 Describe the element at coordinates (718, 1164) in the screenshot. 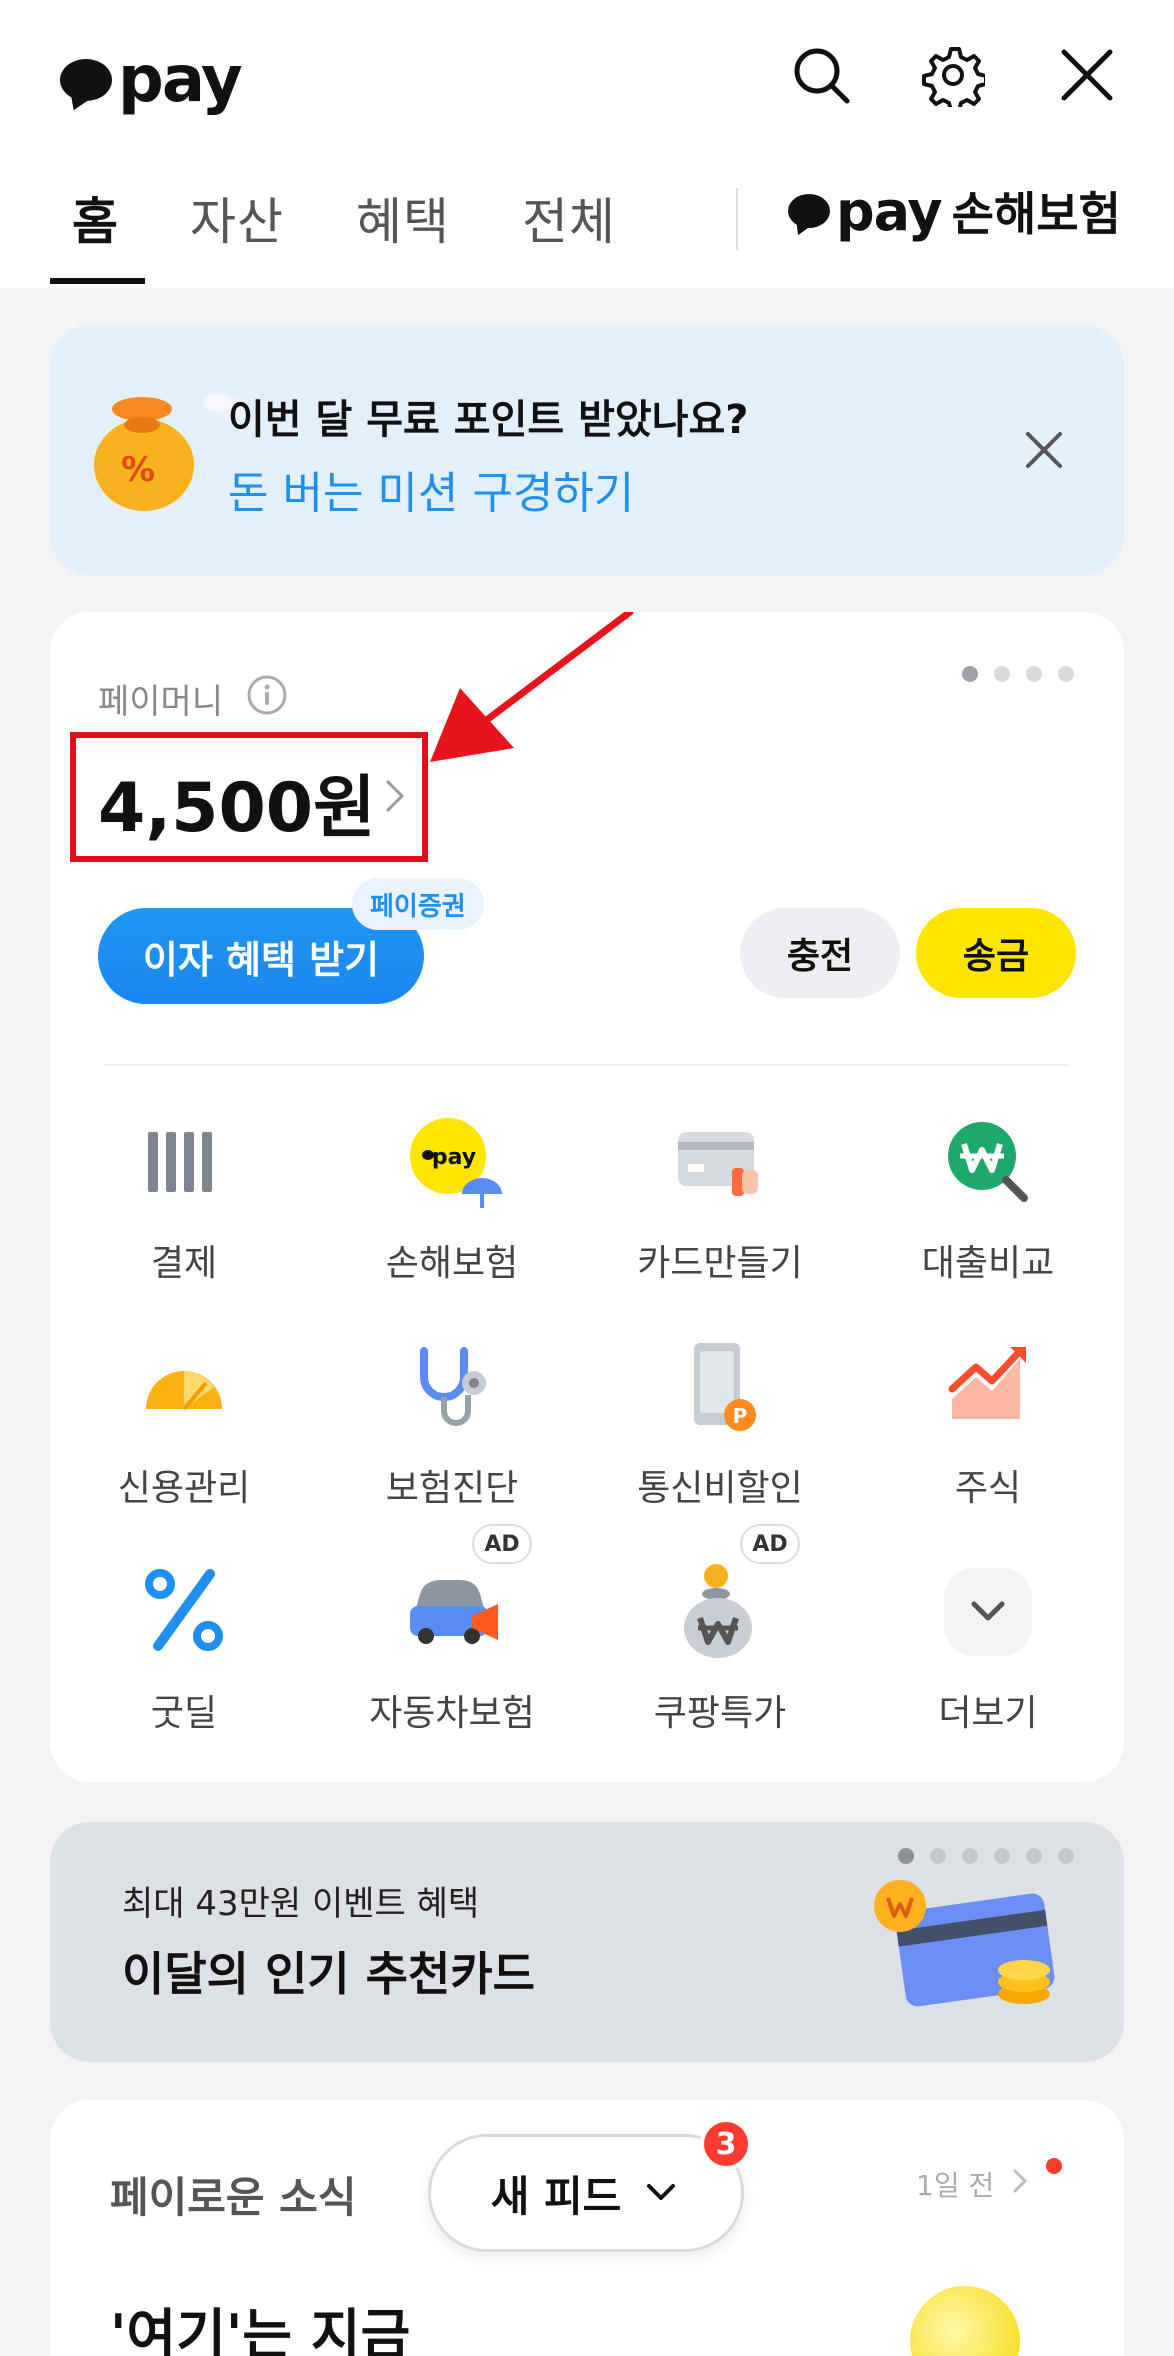

I see `card-icon` at that location.